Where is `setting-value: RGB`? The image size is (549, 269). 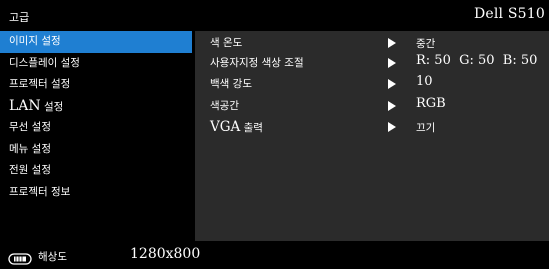 setting-value: RGB is located at coordinates (431, 103).